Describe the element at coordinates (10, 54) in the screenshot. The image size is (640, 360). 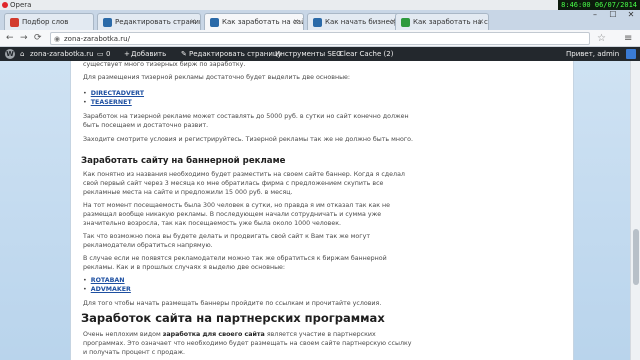
I see `wordpress-logo-icon: W` at that location.